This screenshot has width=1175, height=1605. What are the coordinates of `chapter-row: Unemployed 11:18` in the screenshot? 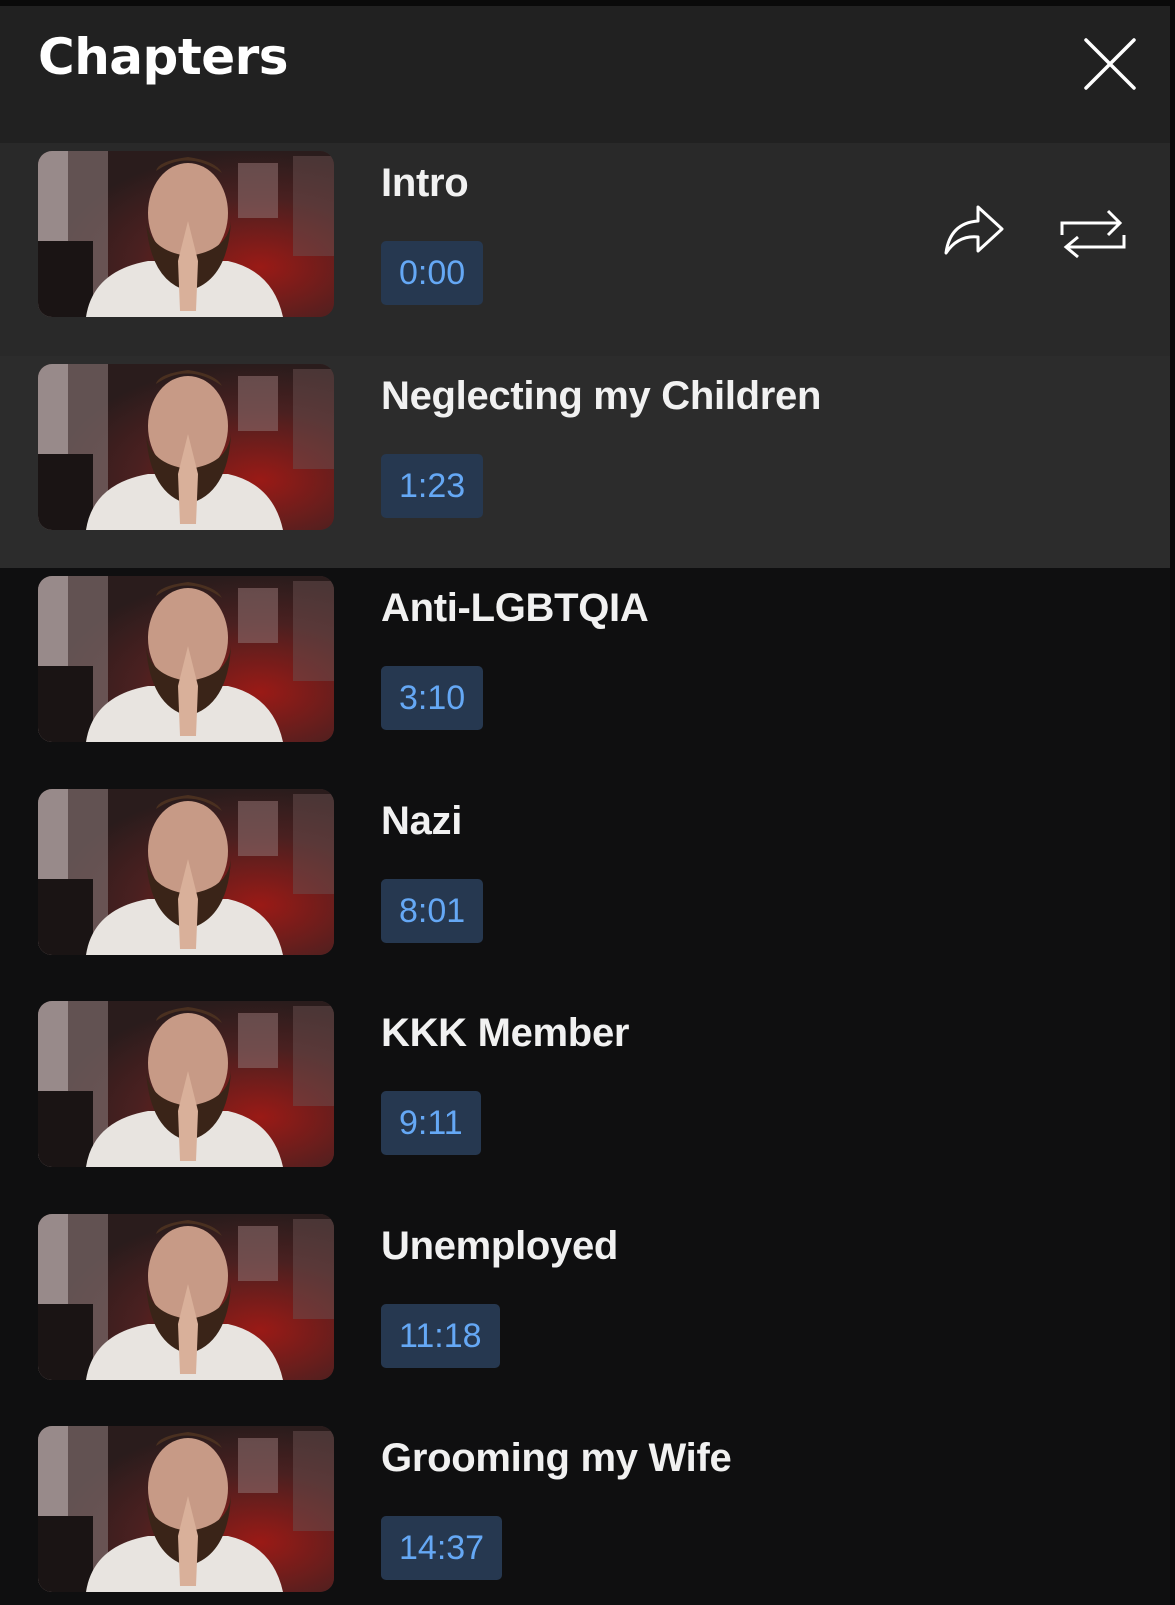 It's located at (585, 1312).